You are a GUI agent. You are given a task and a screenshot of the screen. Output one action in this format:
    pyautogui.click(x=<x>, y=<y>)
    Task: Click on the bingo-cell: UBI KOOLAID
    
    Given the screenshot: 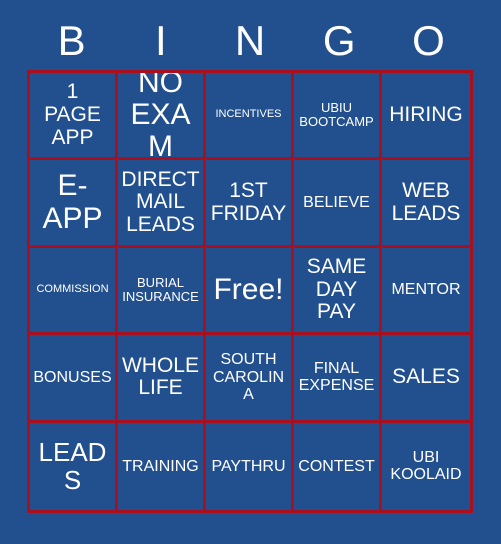 What is the action you would take?
    pyautogui.click(x=426, y=466)
    